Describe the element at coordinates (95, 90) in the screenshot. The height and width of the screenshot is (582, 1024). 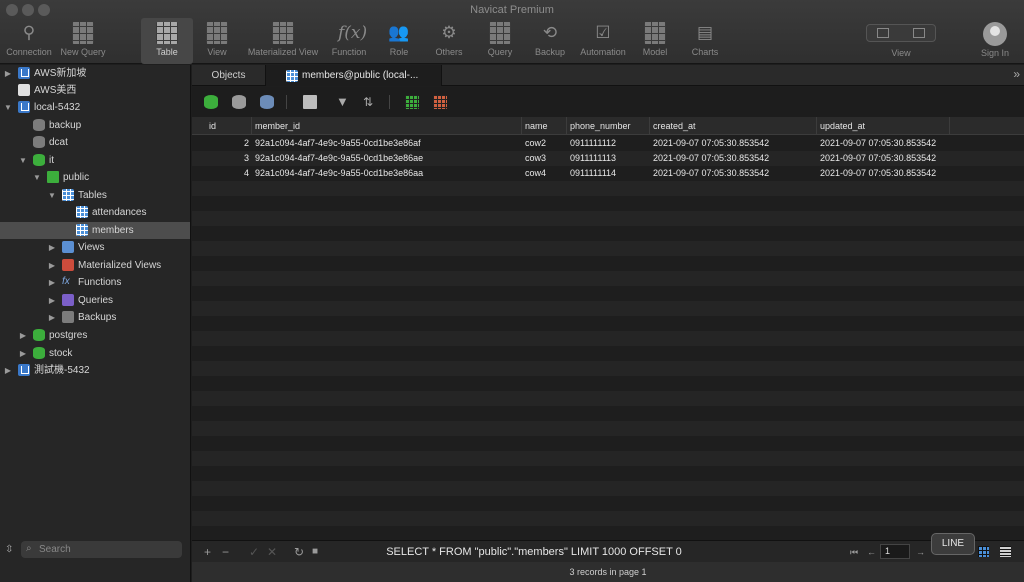
I see `tree-item-aws-uswest: AWS美西` at that location.